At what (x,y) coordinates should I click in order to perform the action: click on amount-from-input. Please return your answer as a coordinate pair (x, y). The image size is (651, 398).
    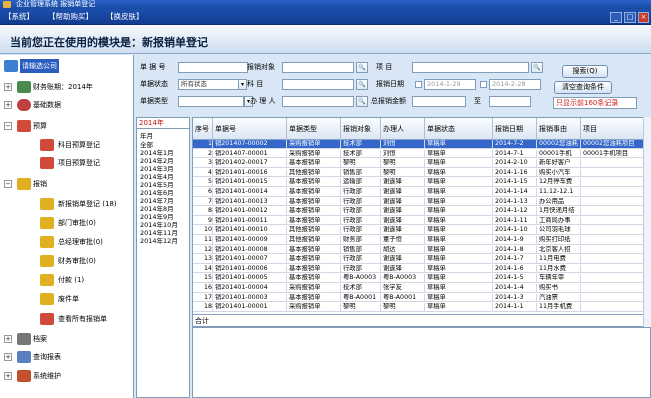
    Looking at the image, I should click on (439, 101).